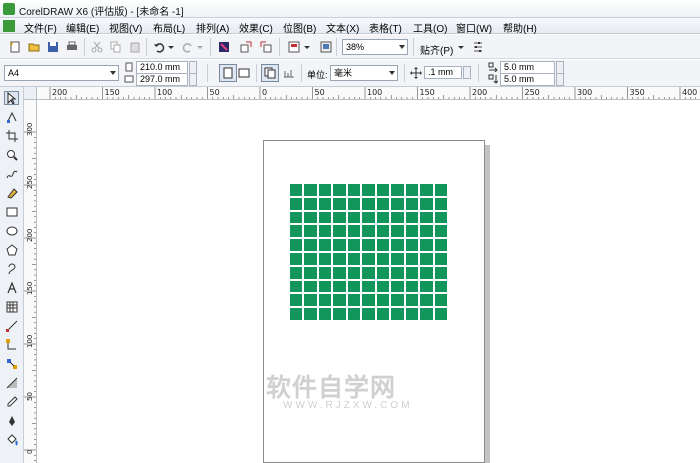 This screenshot has height=463, width=700. Describe the element at coordinates (72, 47) in the screenshot. I see `print-icon` at that location.